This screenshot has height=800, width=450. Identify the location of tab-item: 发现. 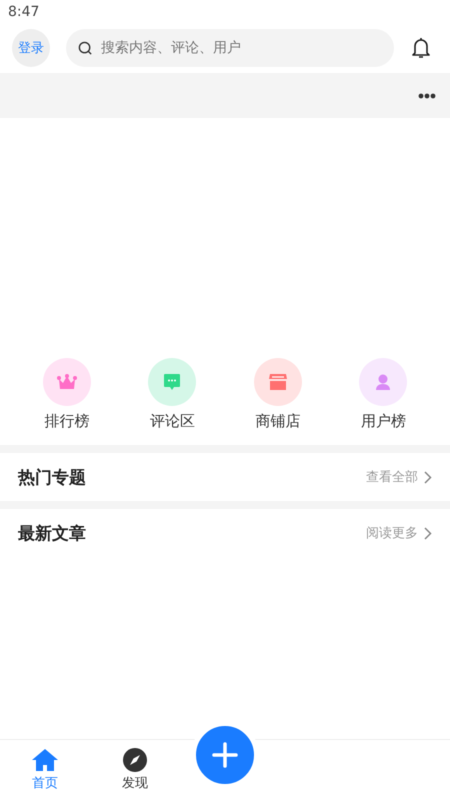
(135, 770).